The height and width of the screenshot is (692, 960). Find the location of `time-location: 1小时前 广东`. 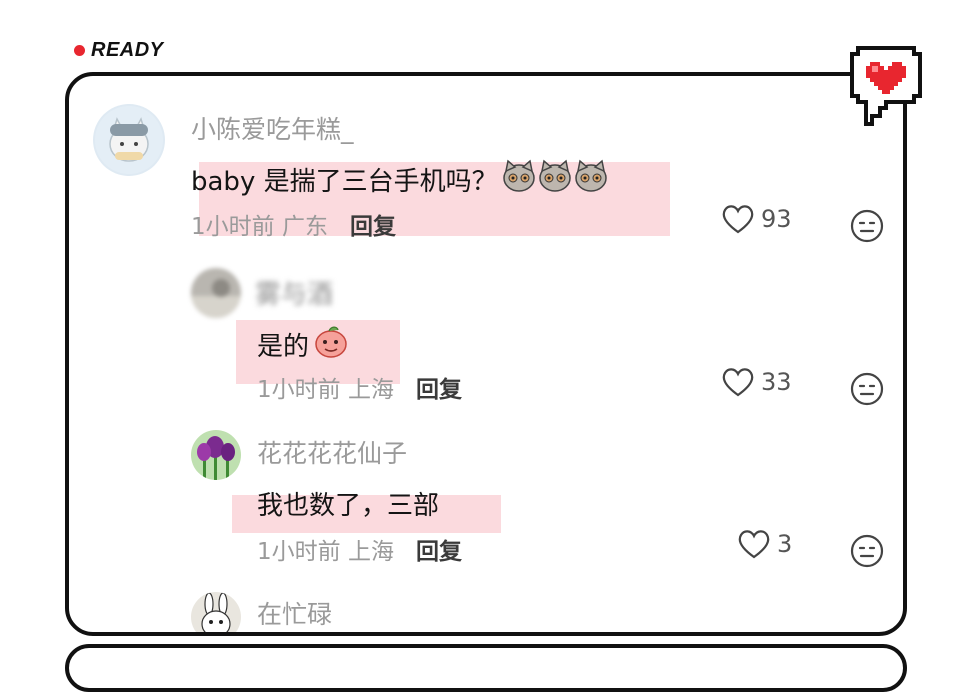

time-location: 1小时前 广东 is located at coordinates (259, 227).